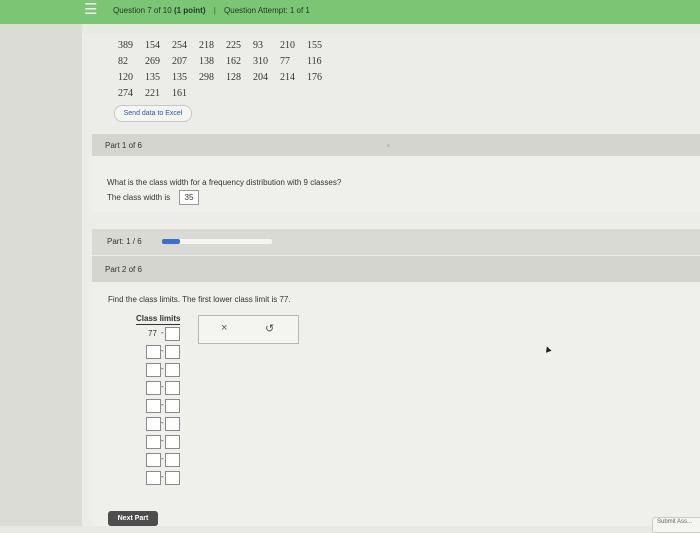 This screenshot has width=700, height=533. I want to click on part2-header: Part 2 of 6, so click(396, 269).